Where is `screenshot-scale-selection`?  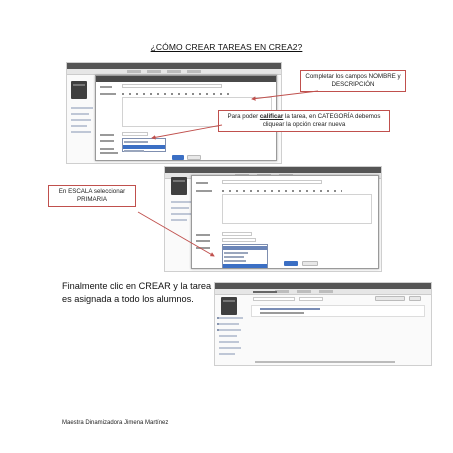
screenshot-scale-selection is located at coordinates (273, 219).